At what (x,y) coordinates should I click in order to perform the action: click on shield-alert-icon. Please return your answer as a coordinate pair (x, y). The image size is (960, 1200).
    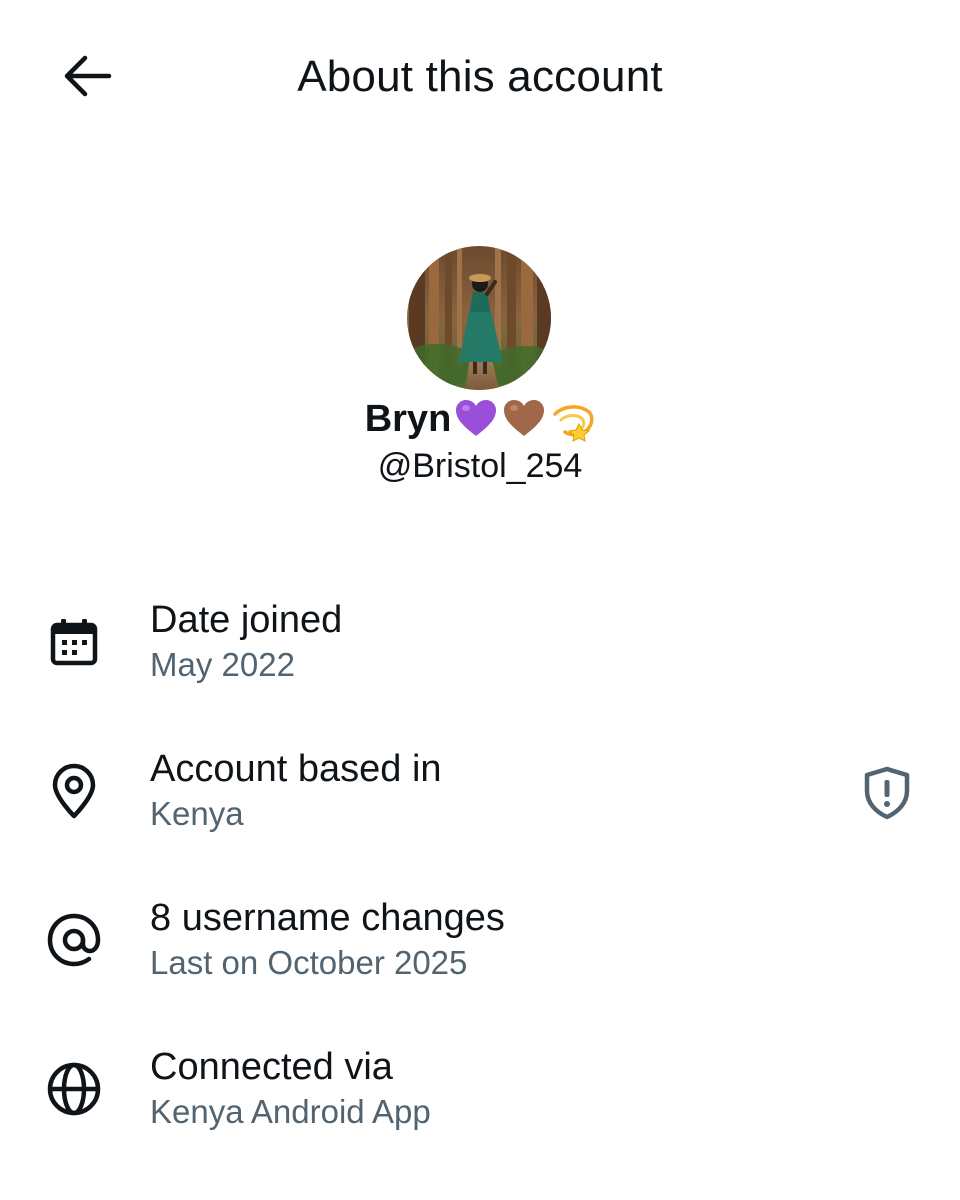
    Looking at the image, I should click on (887, 793).